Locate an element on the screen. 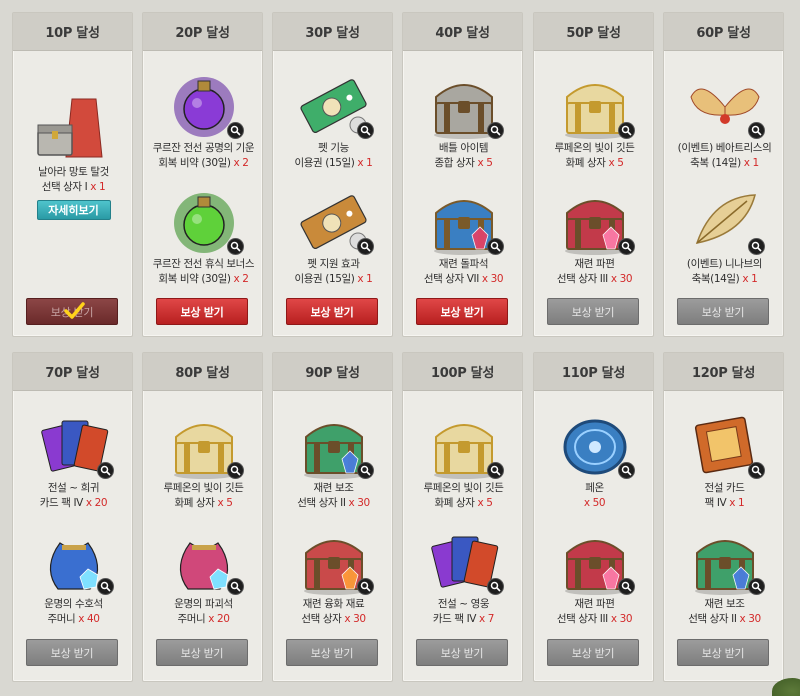 The width and height of the screenshot is (800, 696). green-chest-icon is located at coordinates (725, 560).